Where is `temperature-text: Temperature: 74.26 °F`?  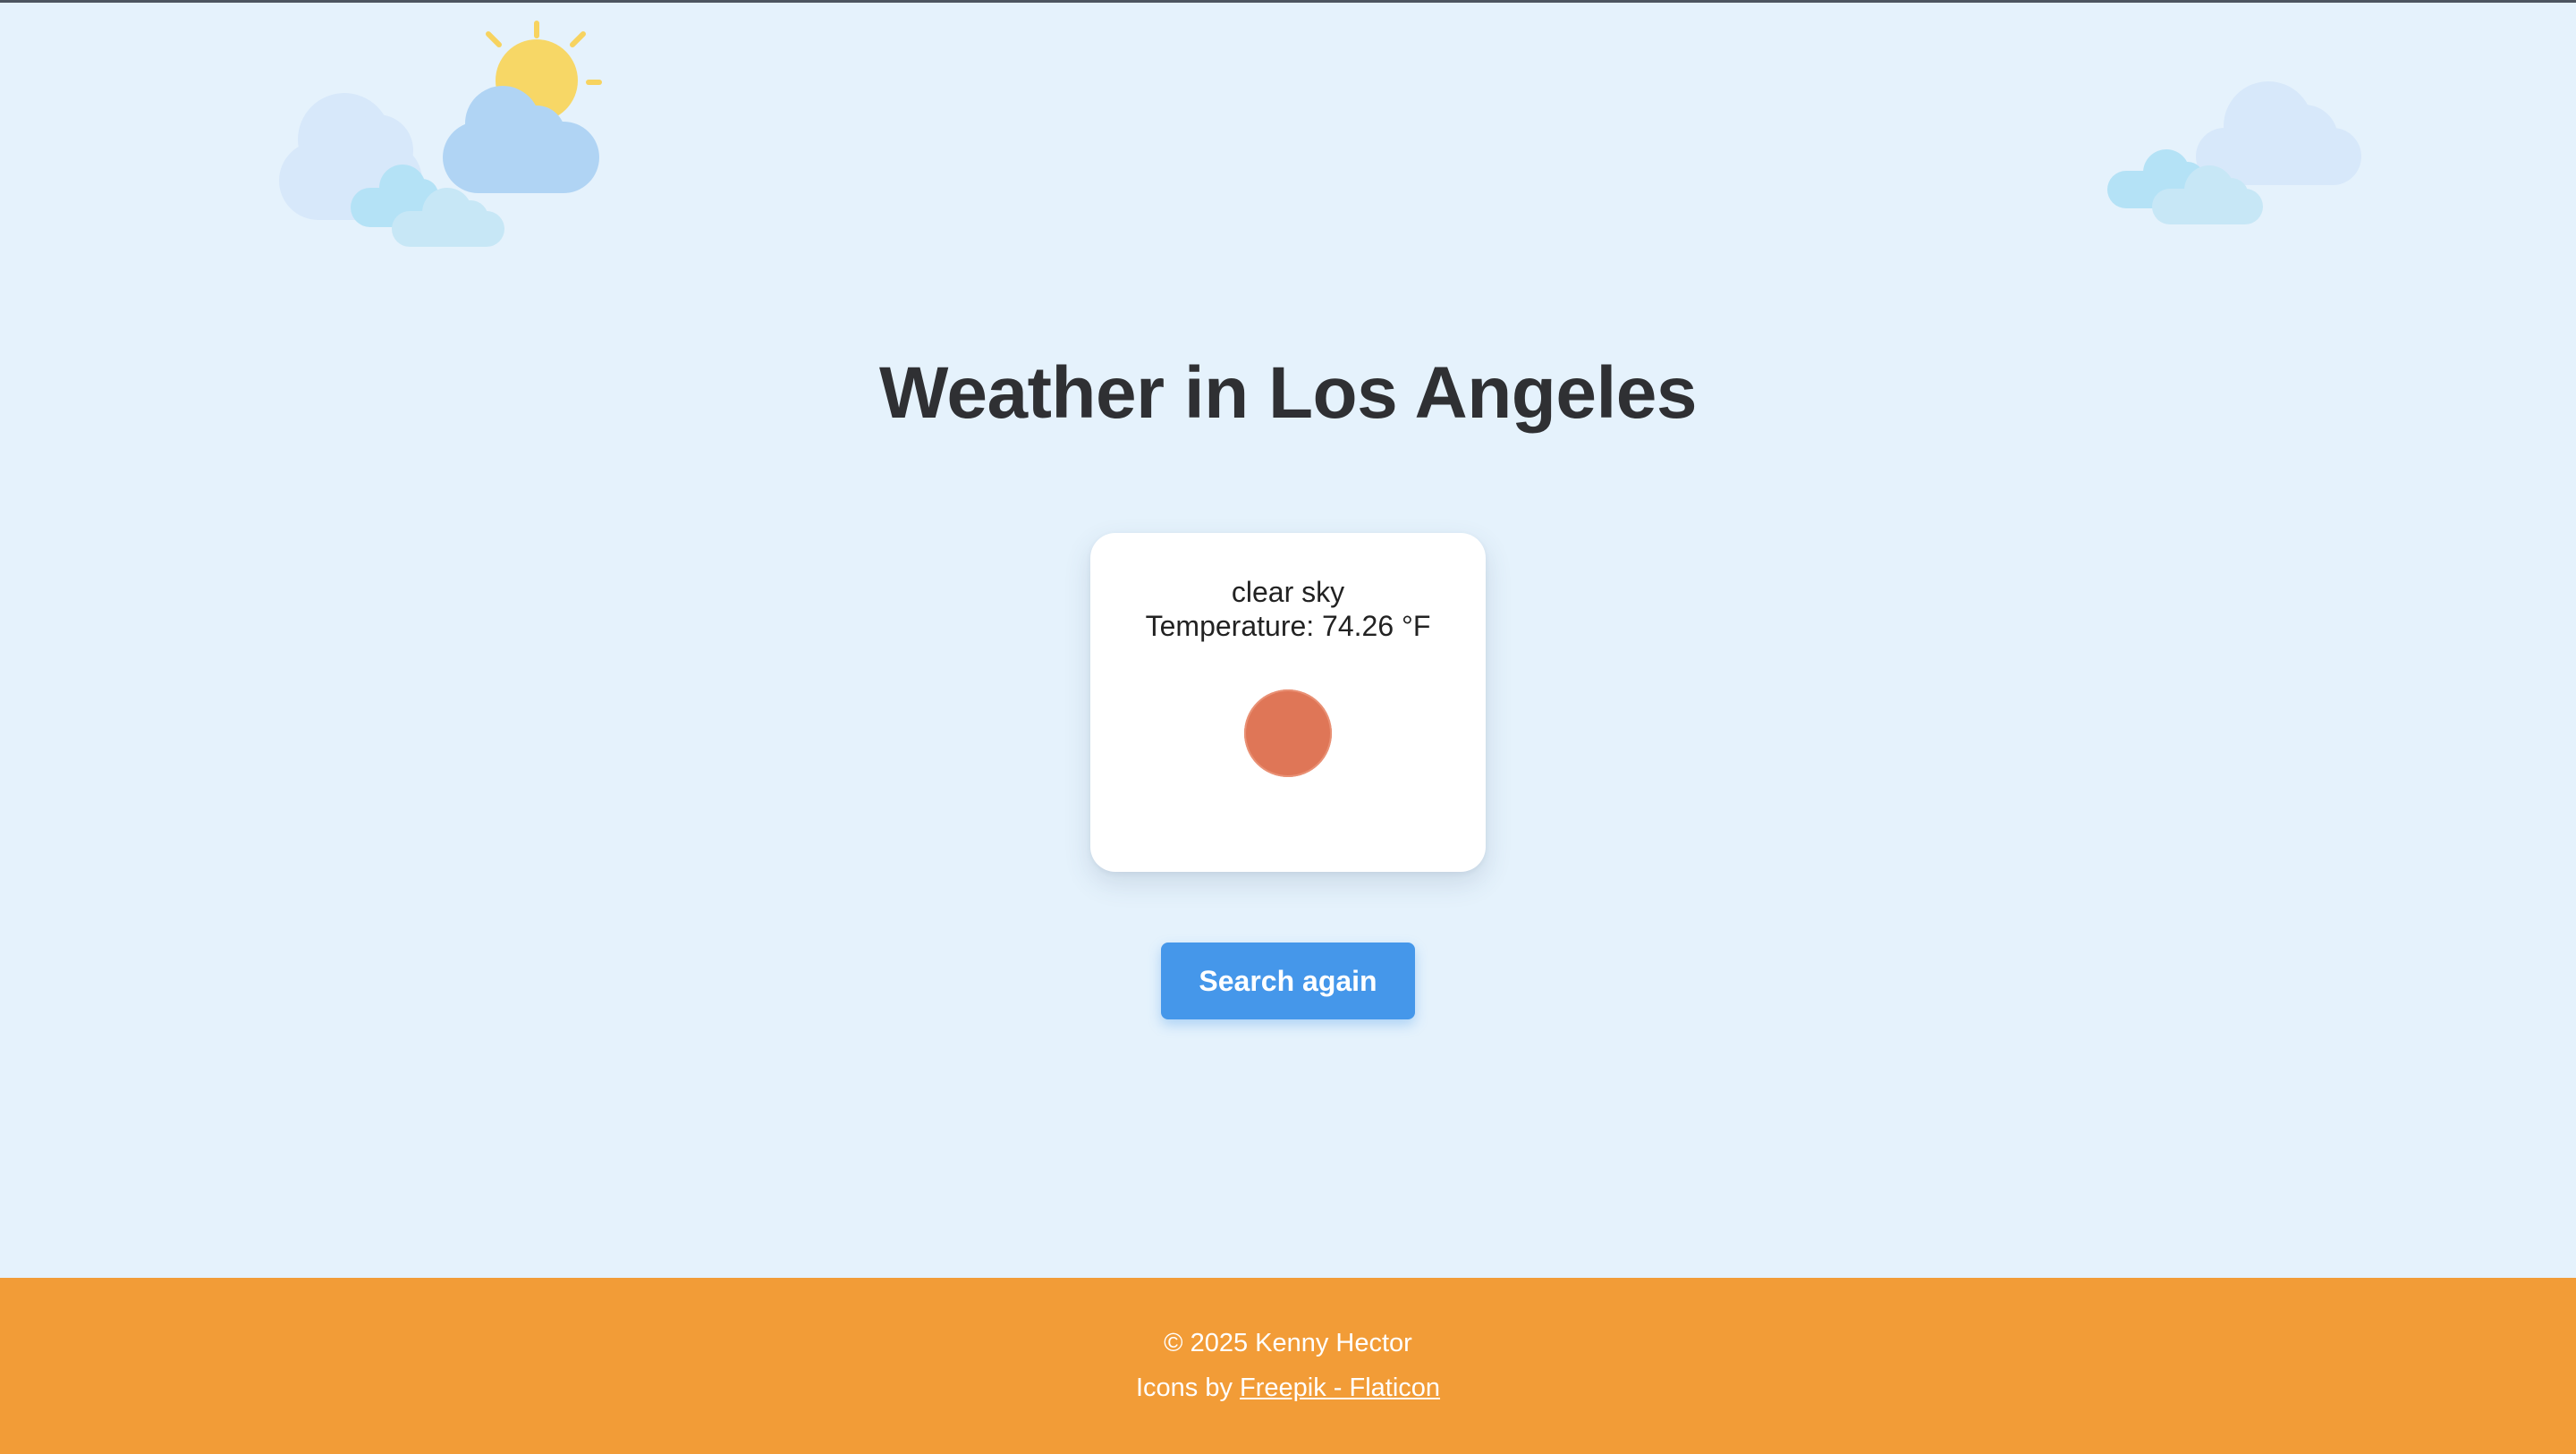 temperature-text: Temperature: 74.26 °F is located at coordinates (1288, 626).